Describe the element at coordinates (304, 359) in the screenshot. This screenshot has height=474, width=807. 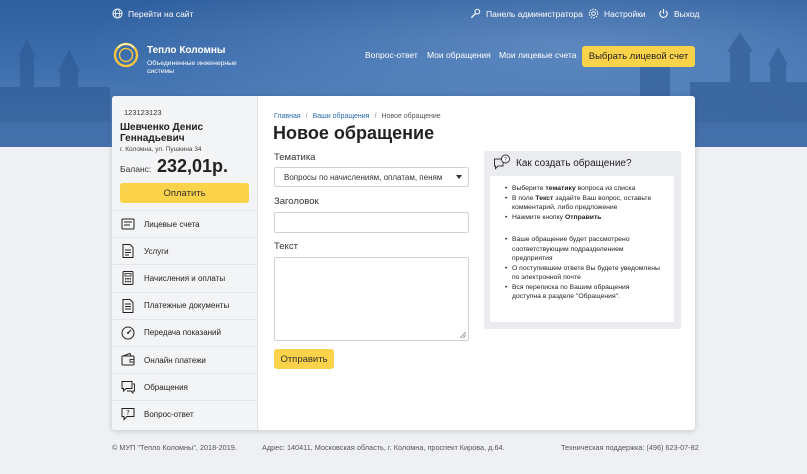
I see `submit-button: Отправить` at that location.